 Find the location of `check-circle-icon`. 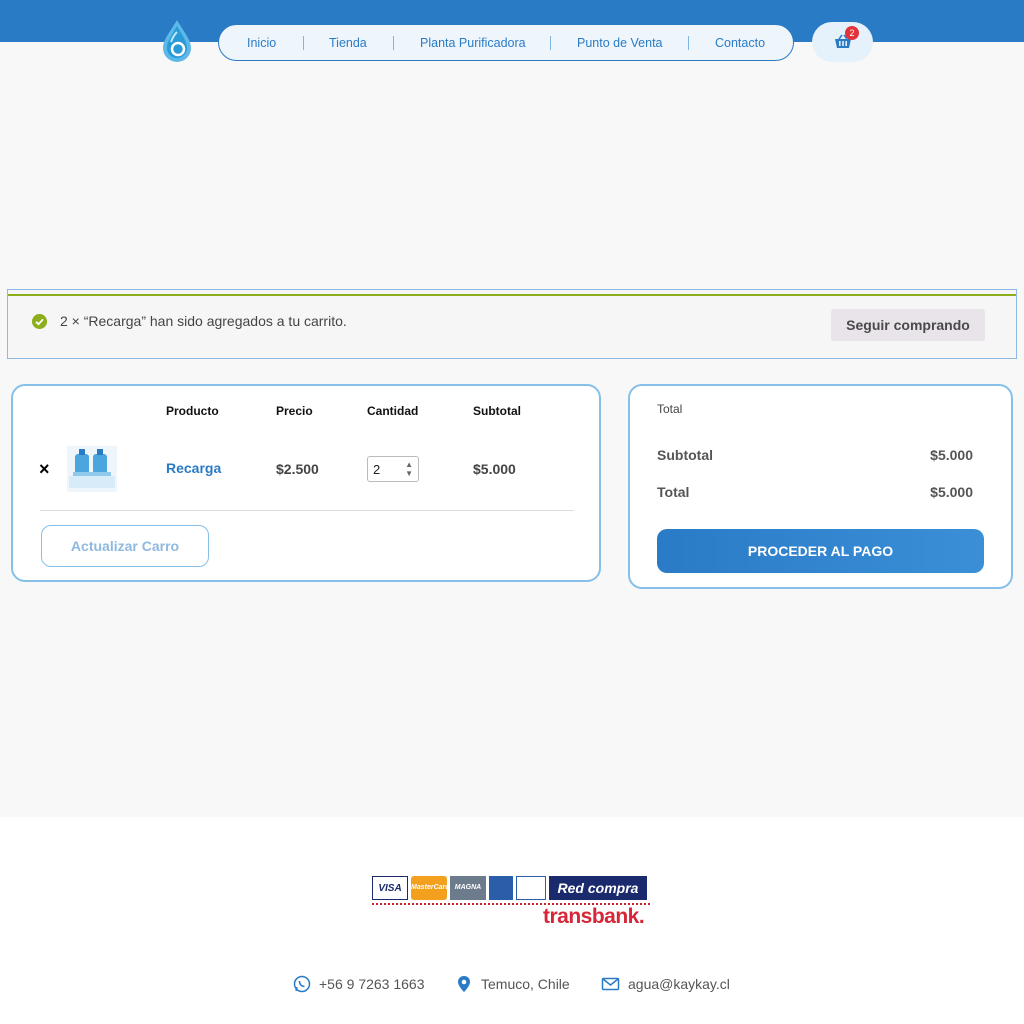

check-circle-icon is located at coordinates (39, 321).